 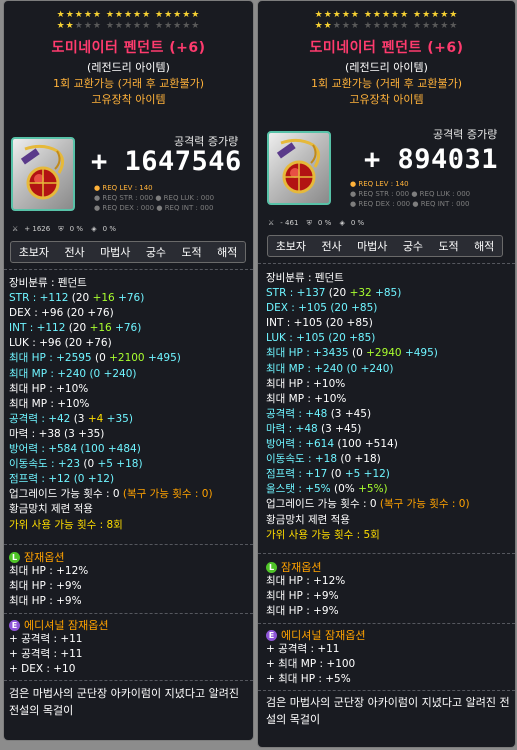 I want to click on additional-potential-lines: + 공격력 : +11 + 공격력 : +11 + DEX : +10, so click(x=46, y=655).